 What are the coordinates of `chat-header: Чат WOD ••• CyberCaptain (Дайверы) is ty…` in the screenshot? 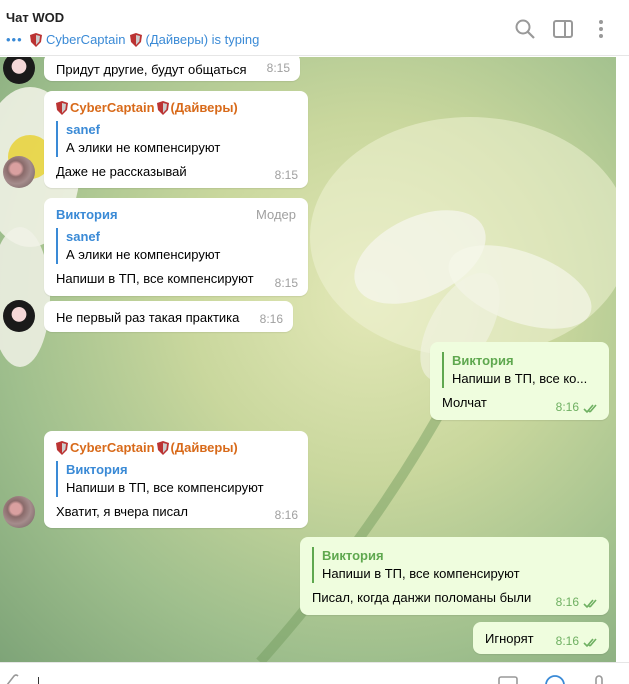 It's located at (314, 28).